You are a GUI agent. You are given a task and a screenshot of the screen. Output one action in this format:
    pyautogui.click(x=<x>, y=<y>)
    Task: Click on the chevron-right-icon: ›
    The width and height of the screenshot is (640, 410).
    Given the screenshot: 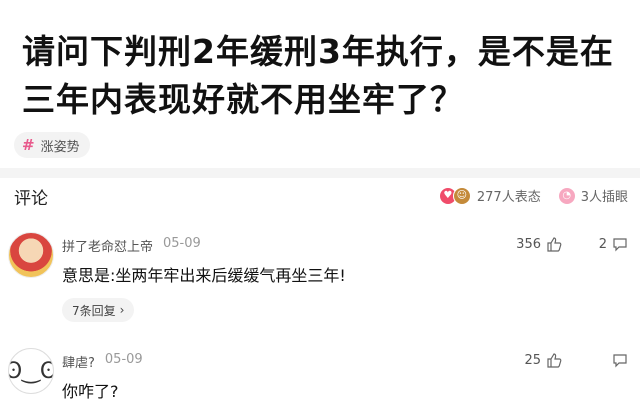 What is the action you would take?
    pyautogui.click(x=122, y=310)
    